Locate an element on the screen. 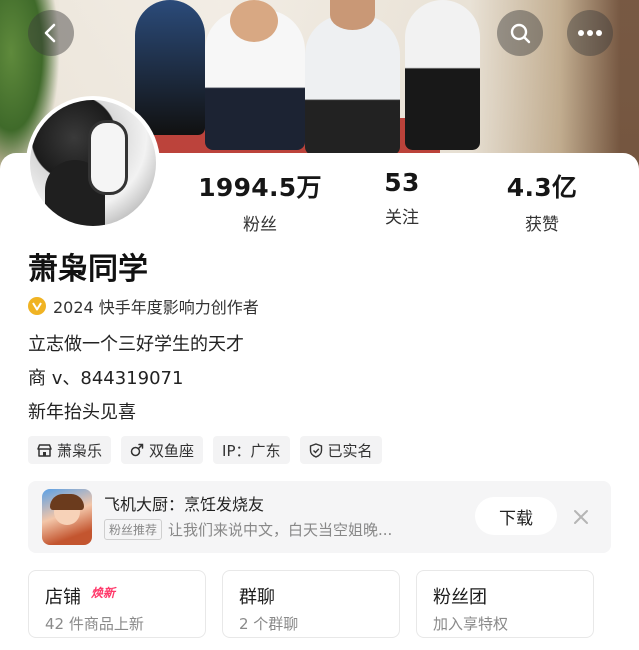 The height and width of the screenshot is (650, 639). new-badge: 焕新 is located at coordinates (103, 593).